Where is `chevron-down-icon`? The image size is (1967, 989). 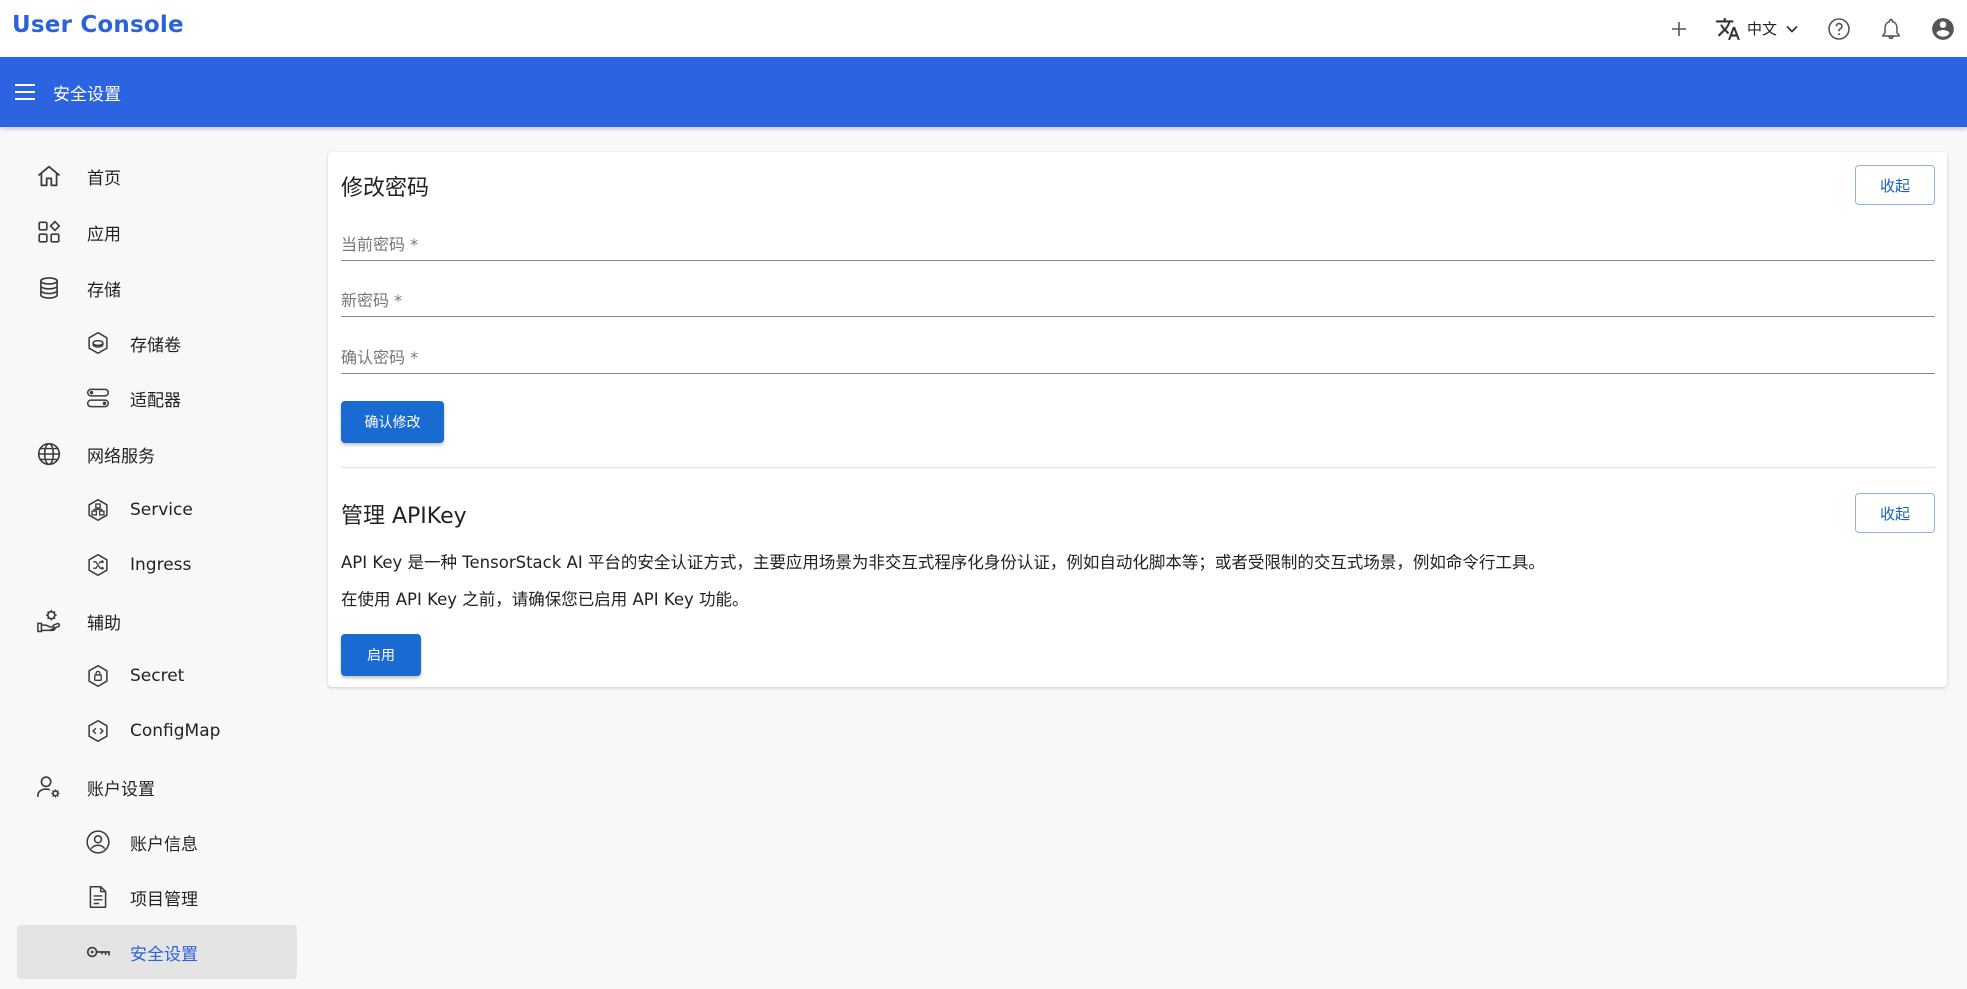
chevron-down-icon is located at coordinates (1792, 29).